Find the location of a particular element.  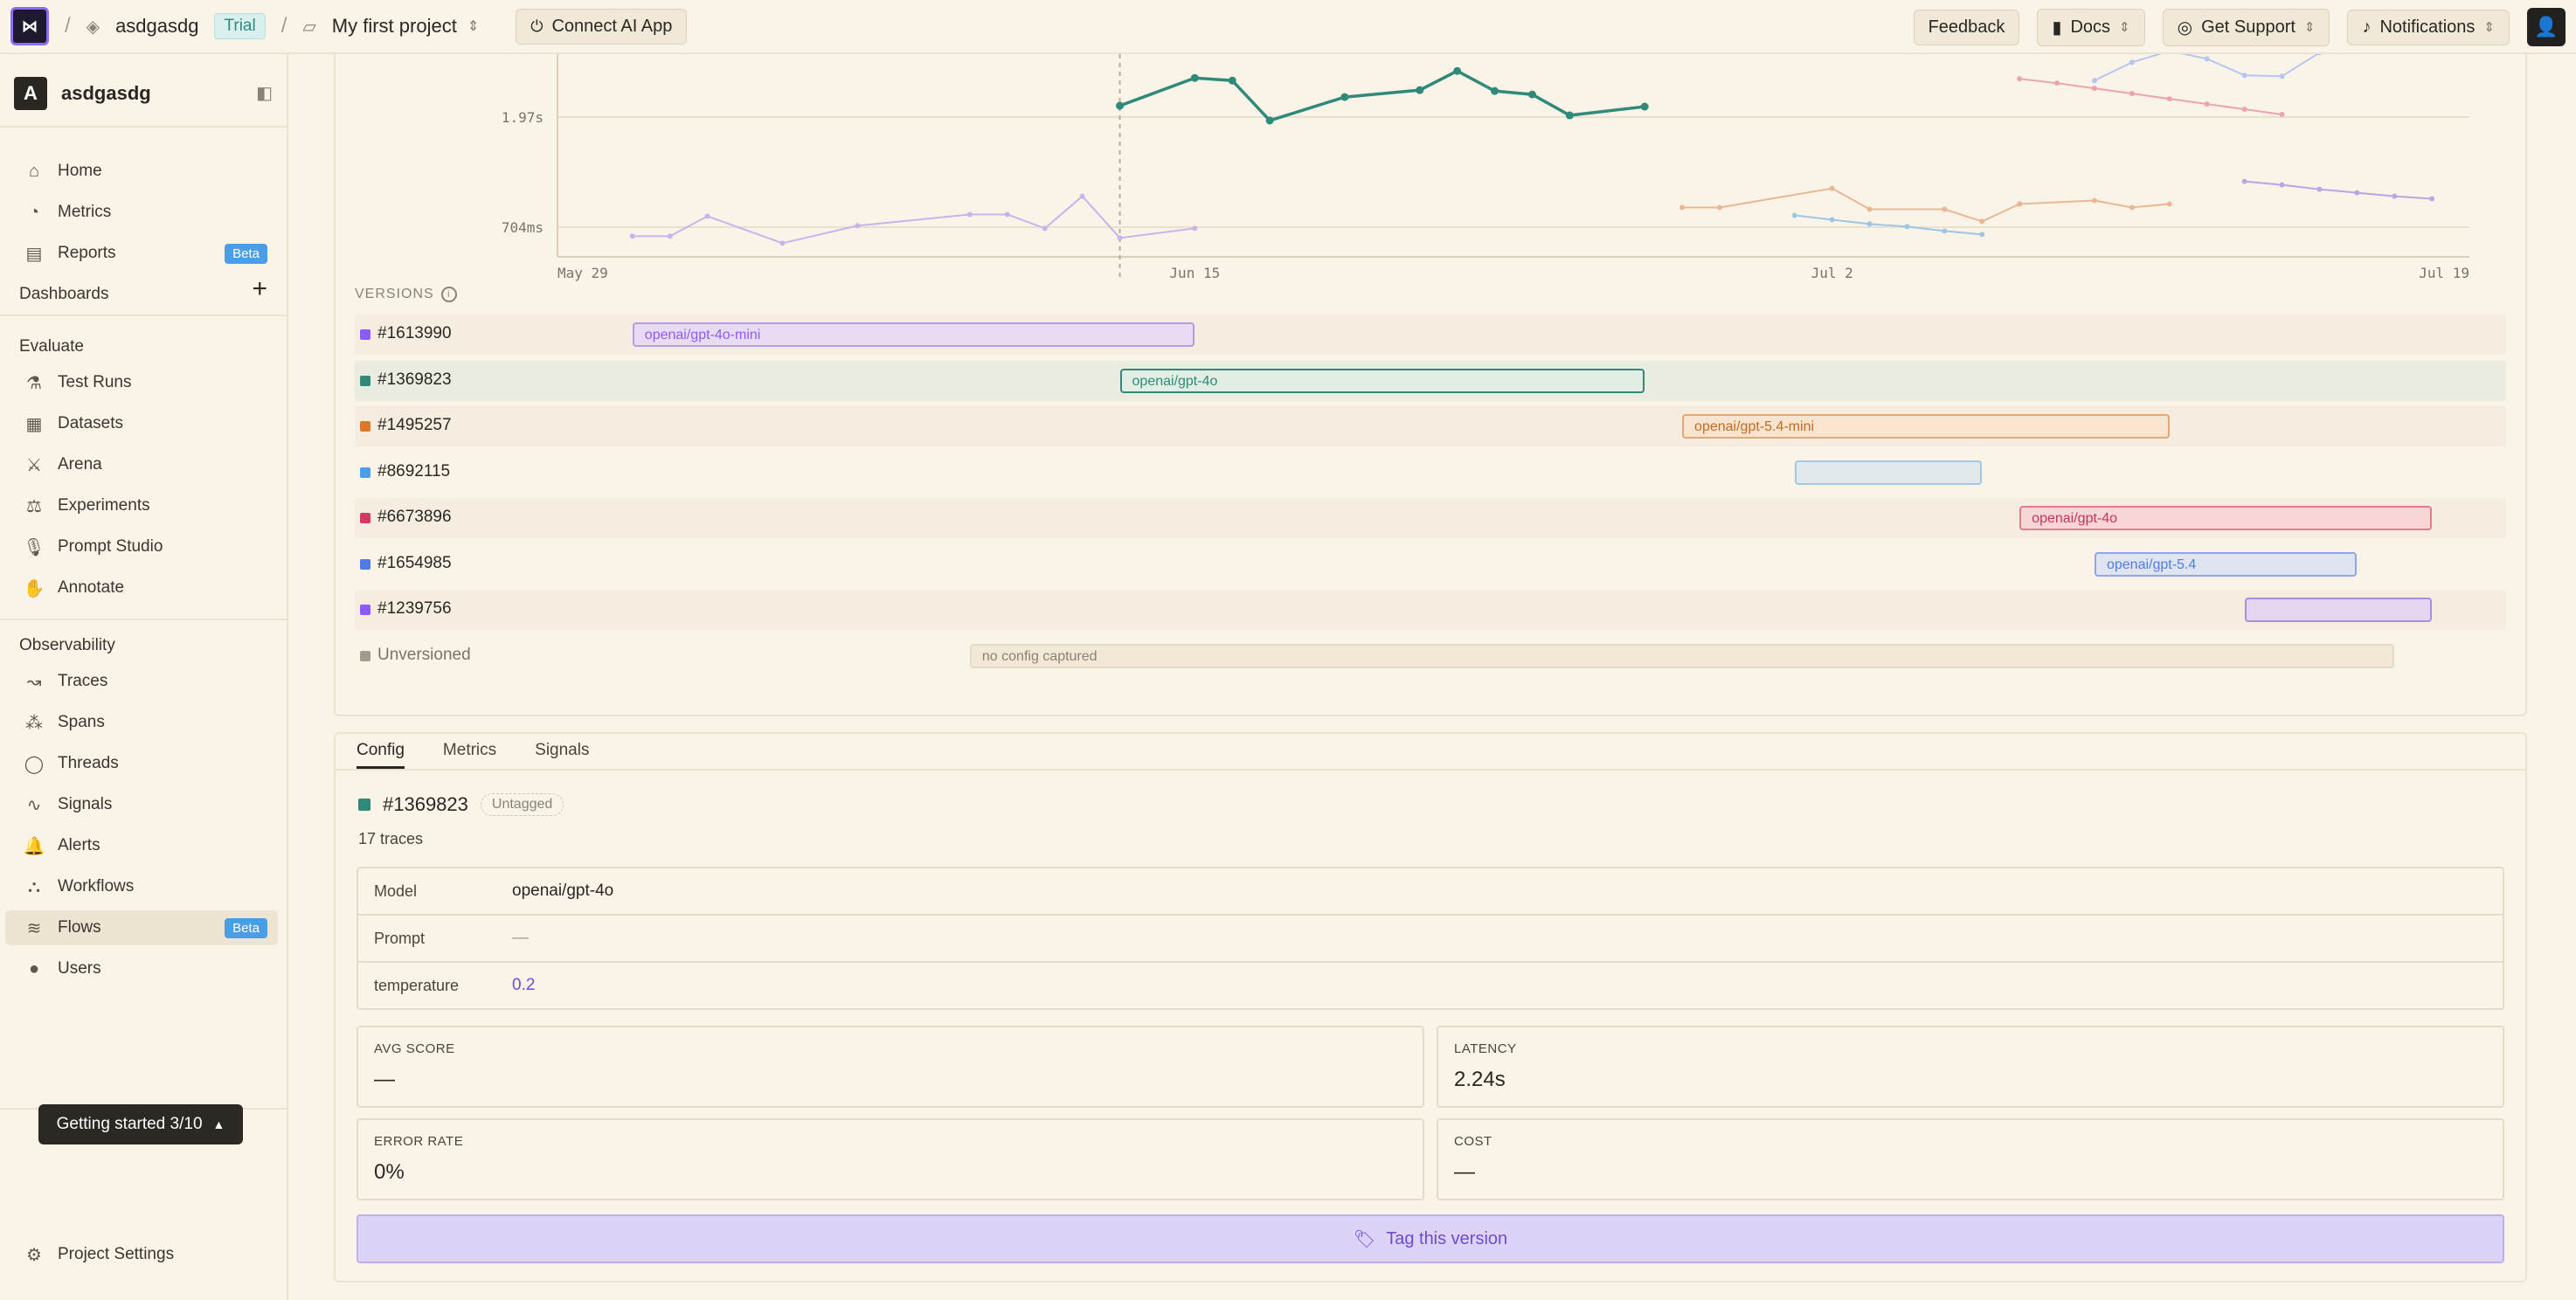

sidebar-item-project-settings: ⚙ Project Settings is located at coordinates (141, 1254).